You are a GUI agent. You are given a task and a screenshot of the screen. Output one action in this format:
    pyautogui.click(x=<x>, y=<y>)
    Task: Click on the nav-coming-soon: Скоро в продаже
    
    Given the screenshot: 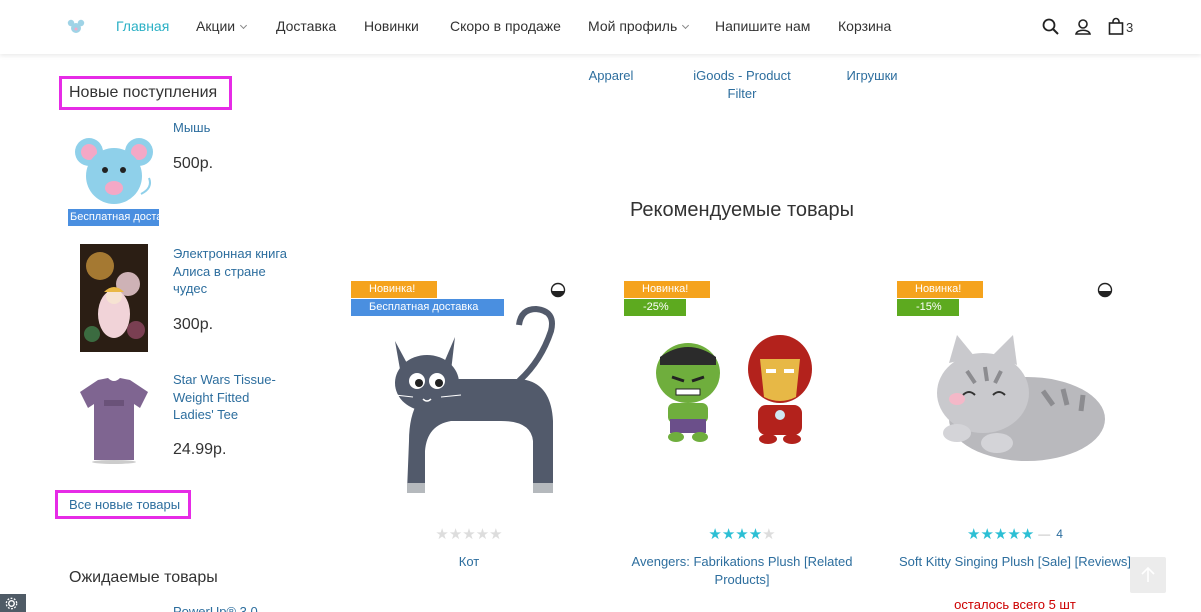 What is the action you would take?
    pyautogui.click(x=505, y=26)
    